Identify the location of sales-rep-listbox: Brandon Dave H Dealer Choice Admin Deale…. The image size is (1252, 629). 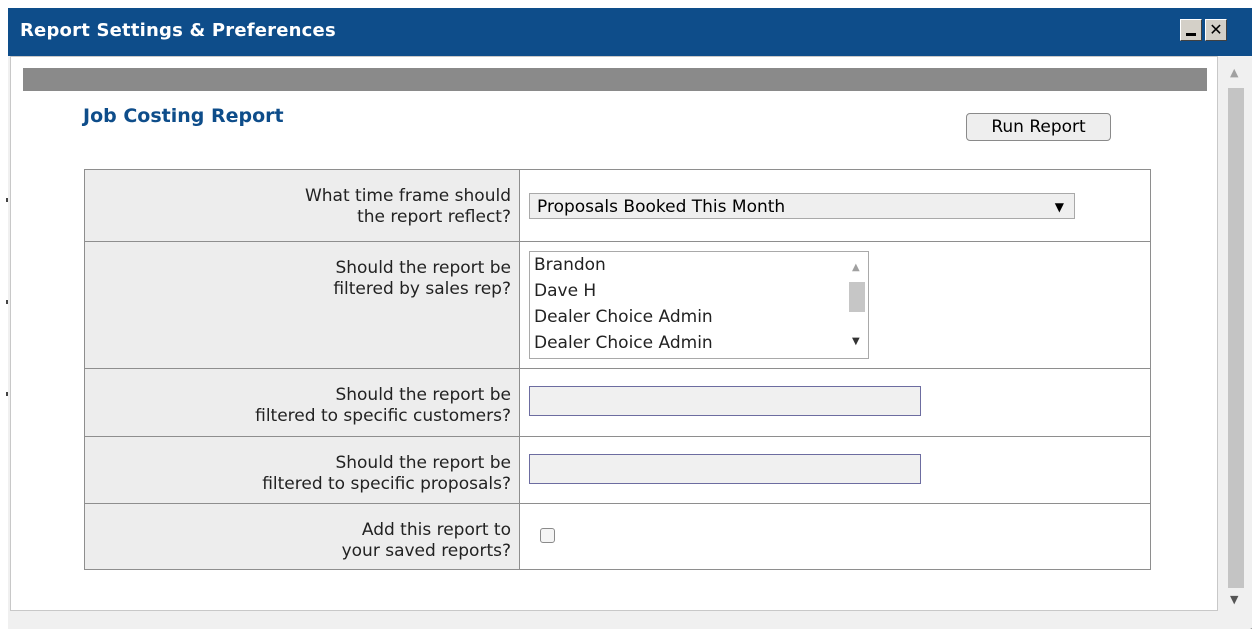
(699, 305).